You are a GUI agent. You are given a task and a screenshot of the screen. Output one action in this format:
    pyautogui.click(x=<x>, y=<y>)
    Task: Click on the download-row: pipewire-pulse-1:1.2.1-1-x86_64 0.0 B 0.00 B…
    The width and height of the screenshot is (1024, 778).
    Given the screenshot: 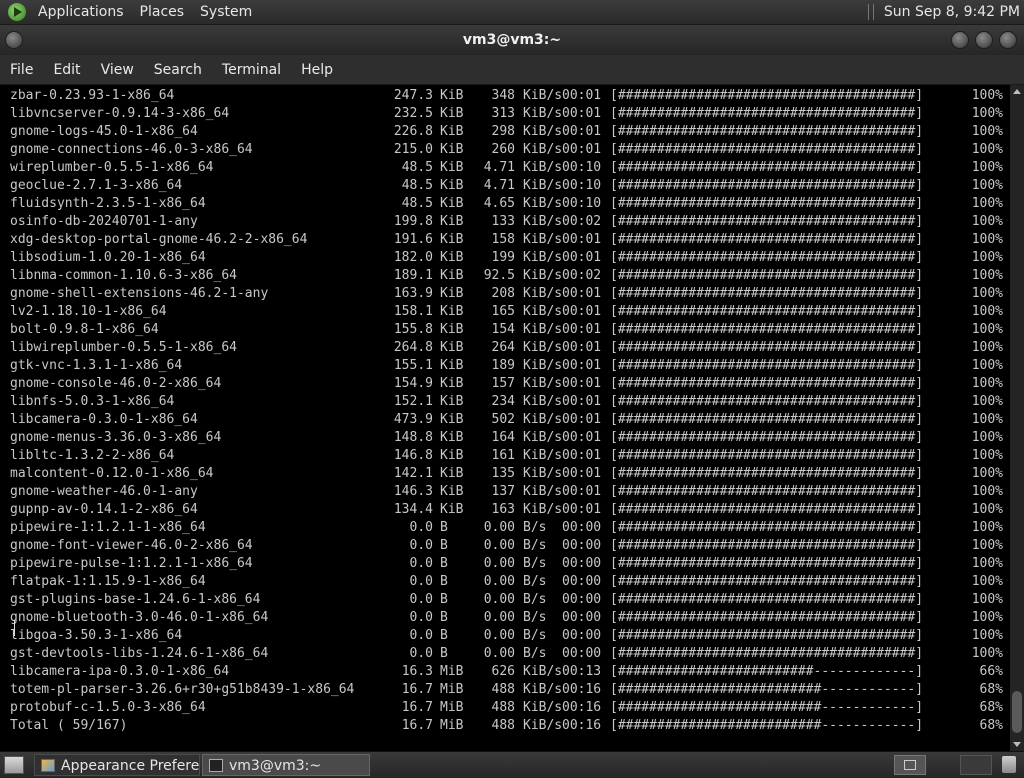 What is the action you would take?
    pyautogui.click(x=507, y=564)
    